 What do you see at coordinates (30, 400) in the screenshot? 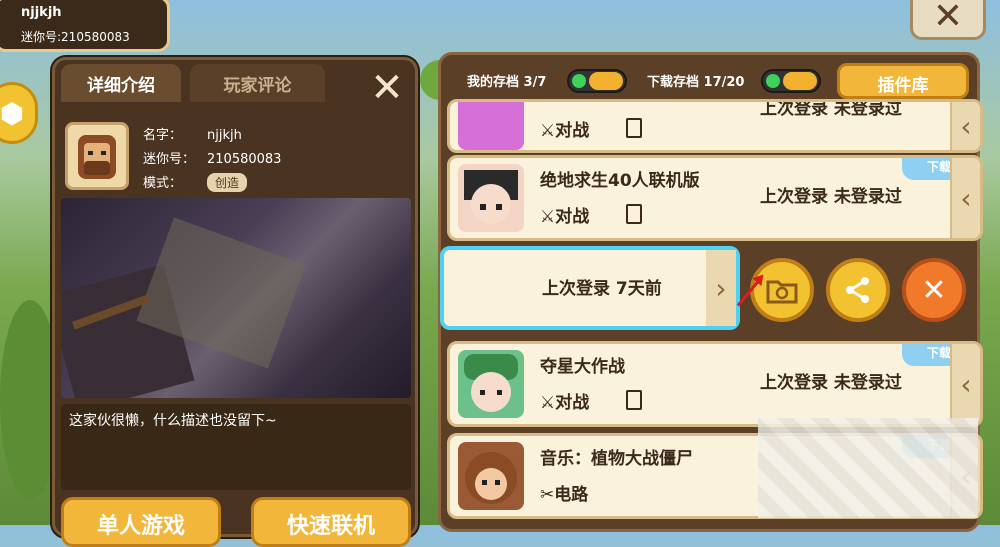
I see `background-foliage` at bounding box center [30, 400].